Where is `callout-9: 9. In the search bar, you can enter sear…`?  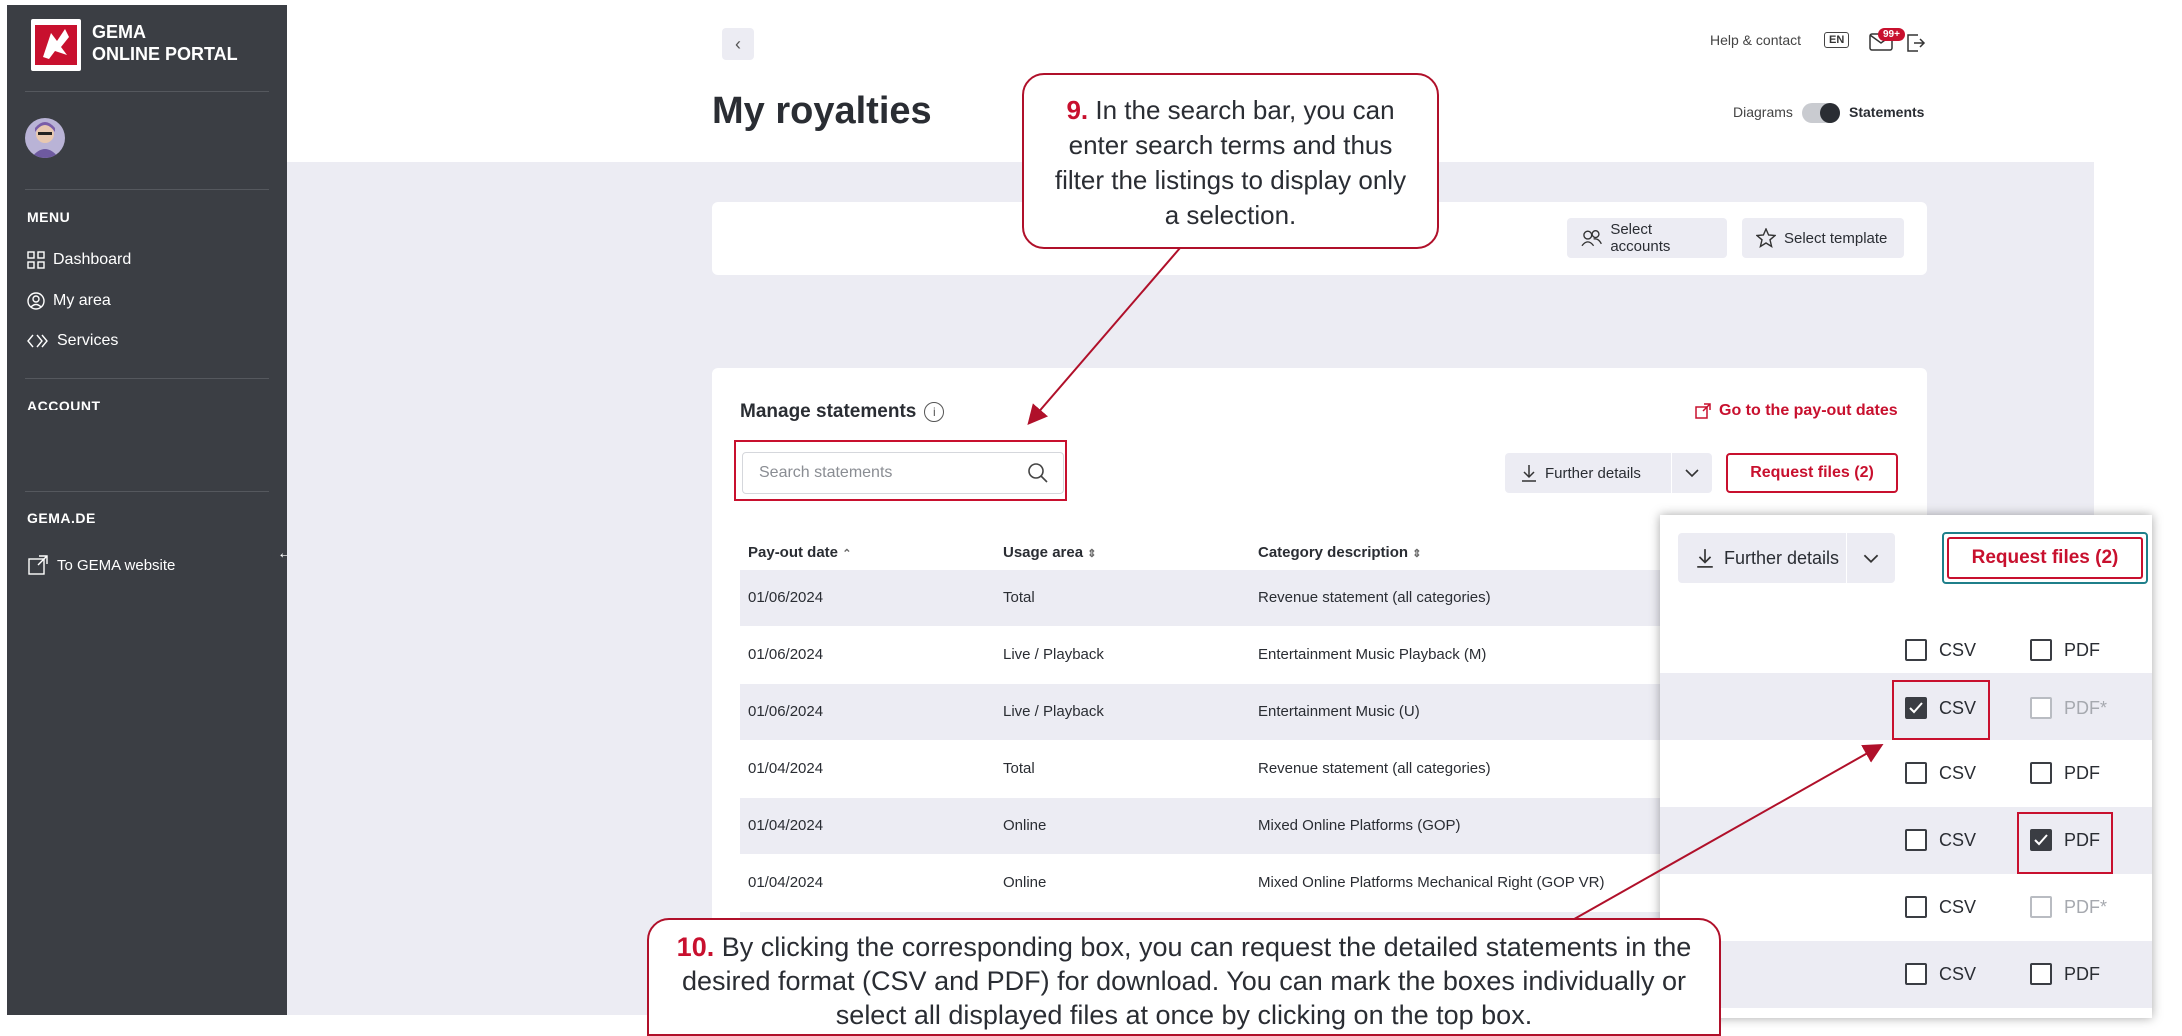
callout-9: 9. In the search bar, you can enter sear… is located at coordinates (1230, 161).